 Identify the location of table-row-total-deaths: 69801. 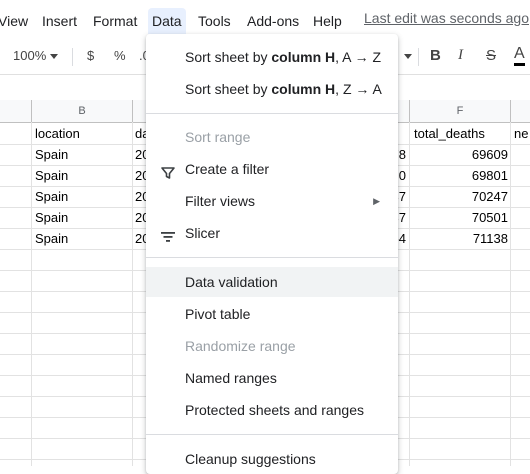
(461, 176).